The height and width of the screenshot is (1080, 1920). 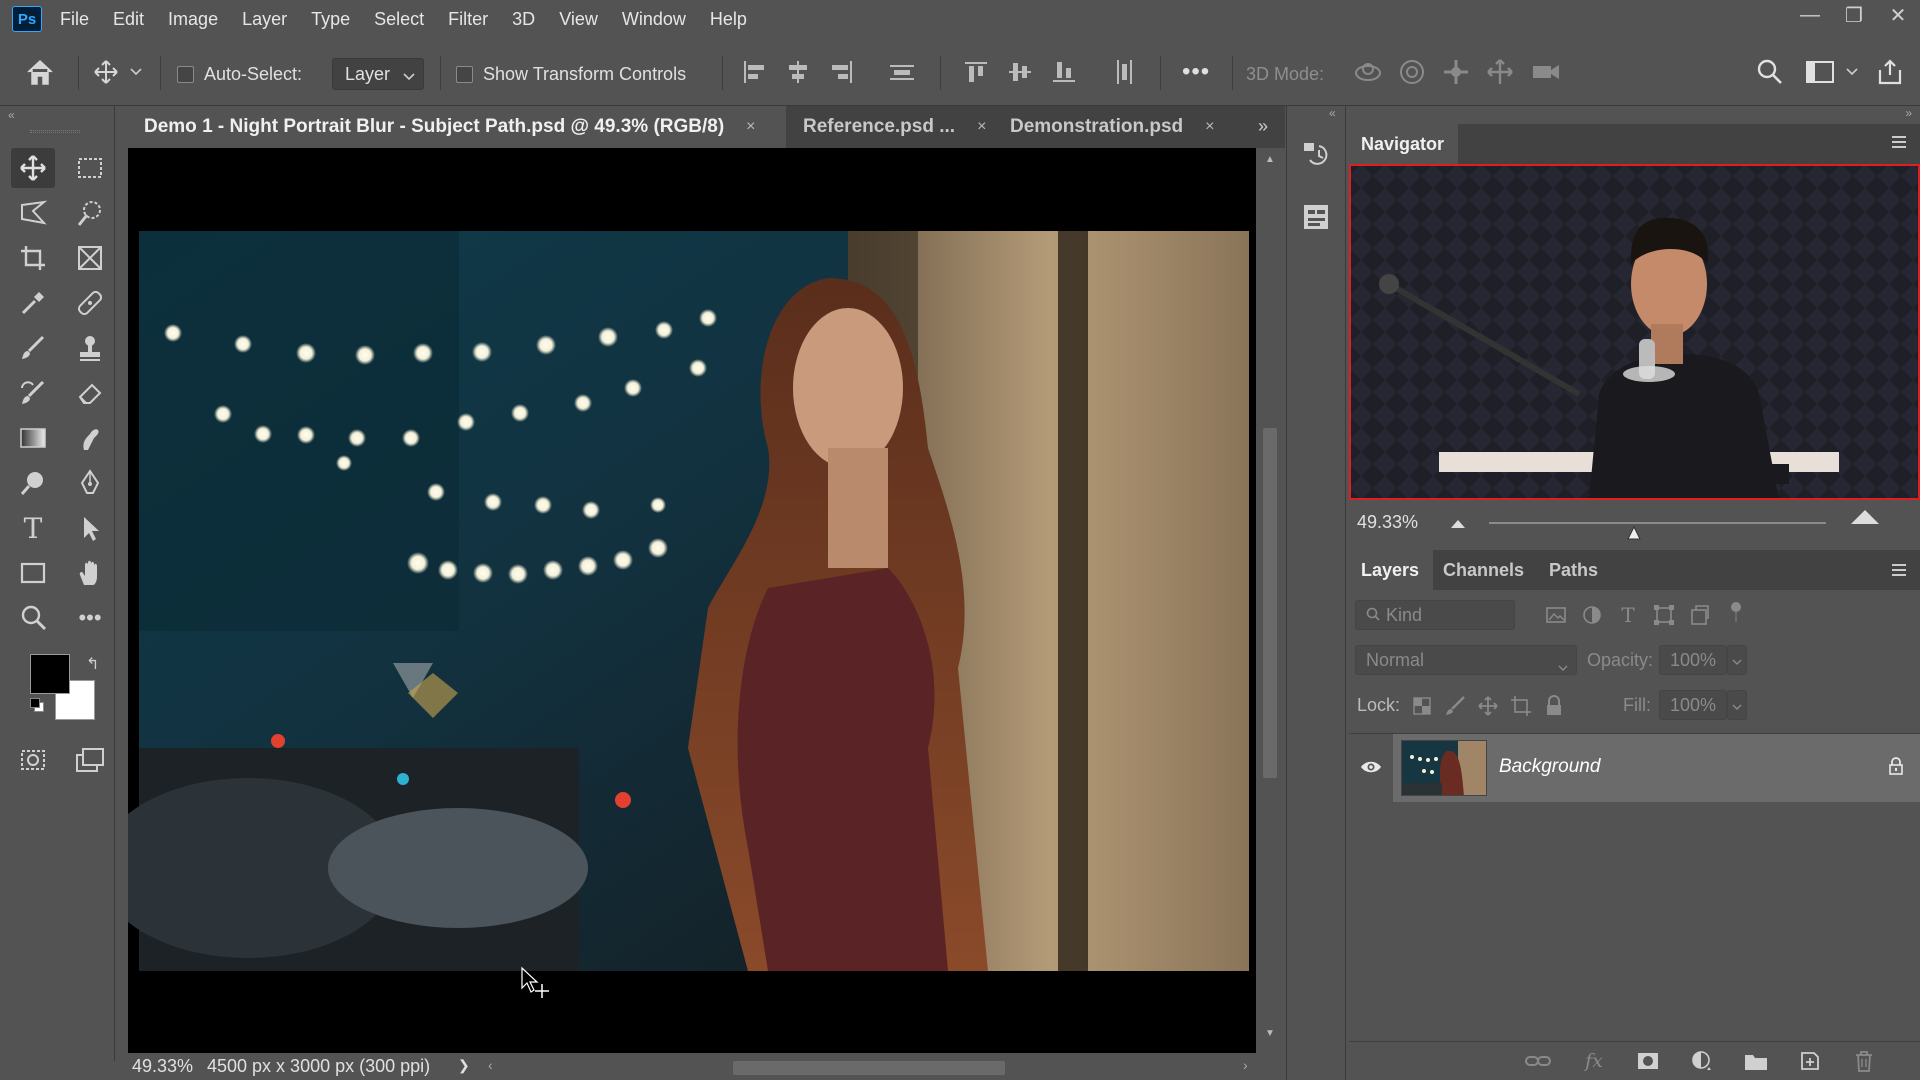 What do you see at coordinates (1546, 72) in the screenshot?
I see `3d-scale-icon` at bounding box center [1546, 72].